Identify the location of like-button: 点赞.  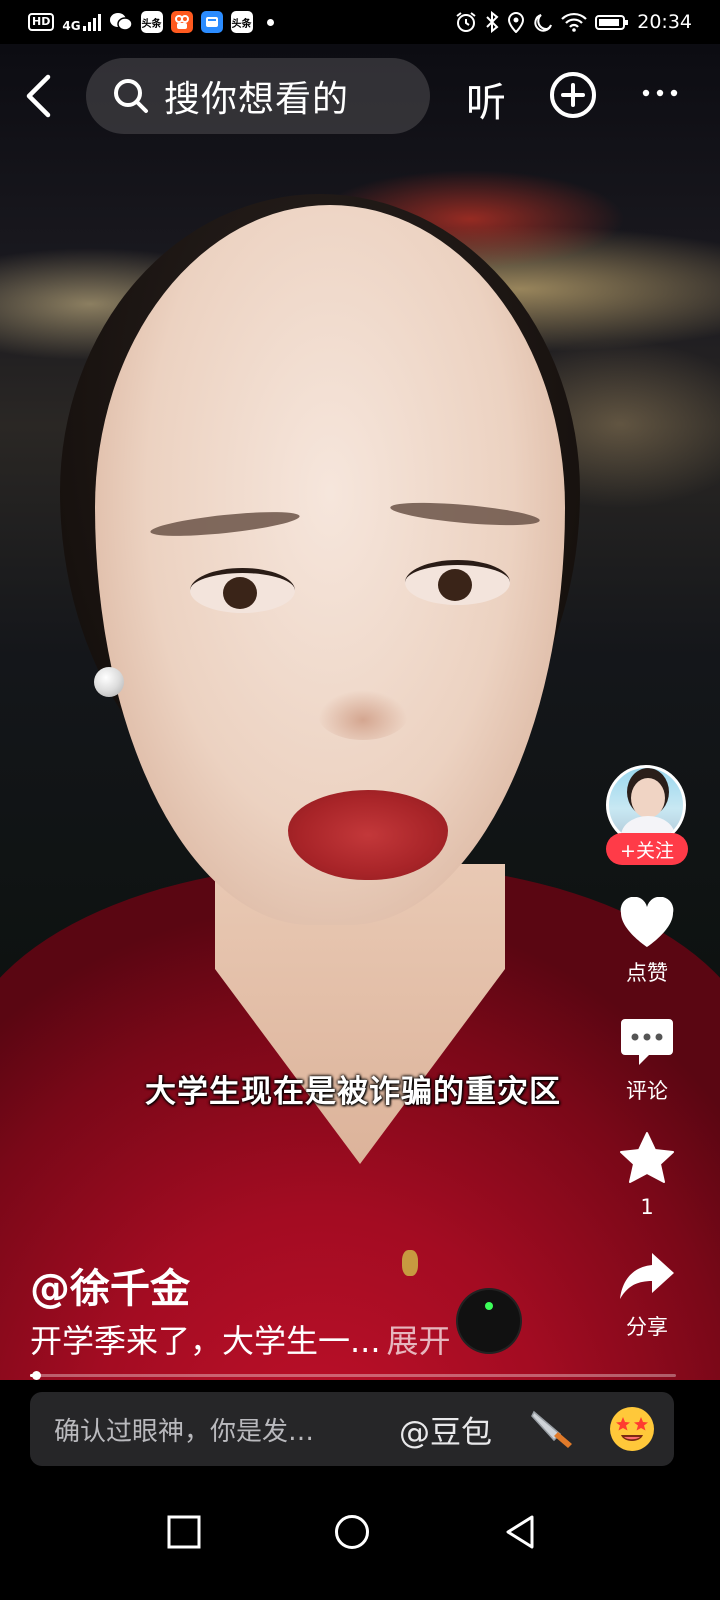
(647, 941).